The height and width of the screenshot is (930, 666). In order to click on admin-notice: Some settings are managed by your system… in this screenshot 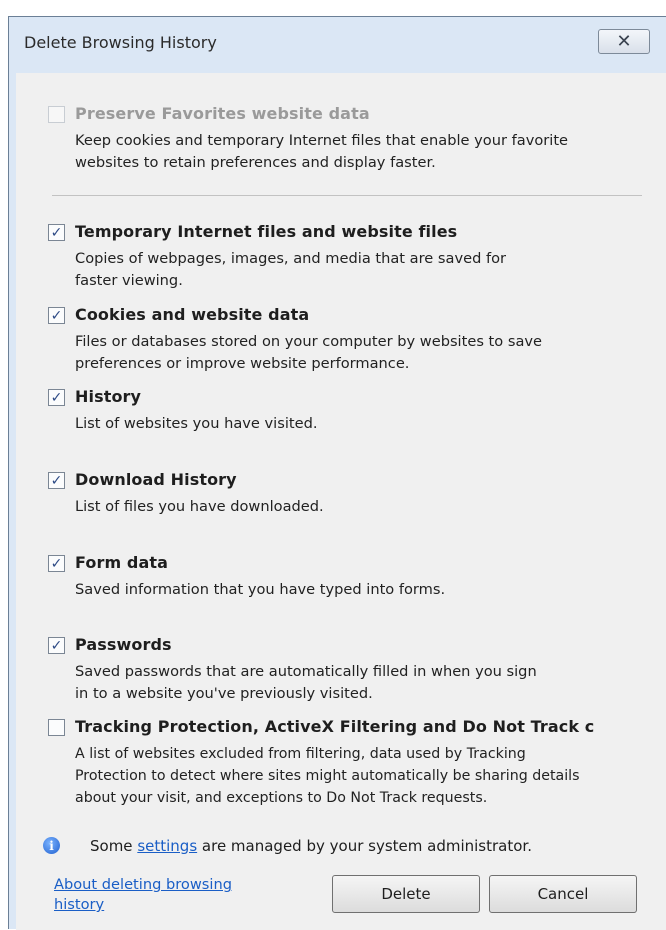, I will do `click(311, 846)`.